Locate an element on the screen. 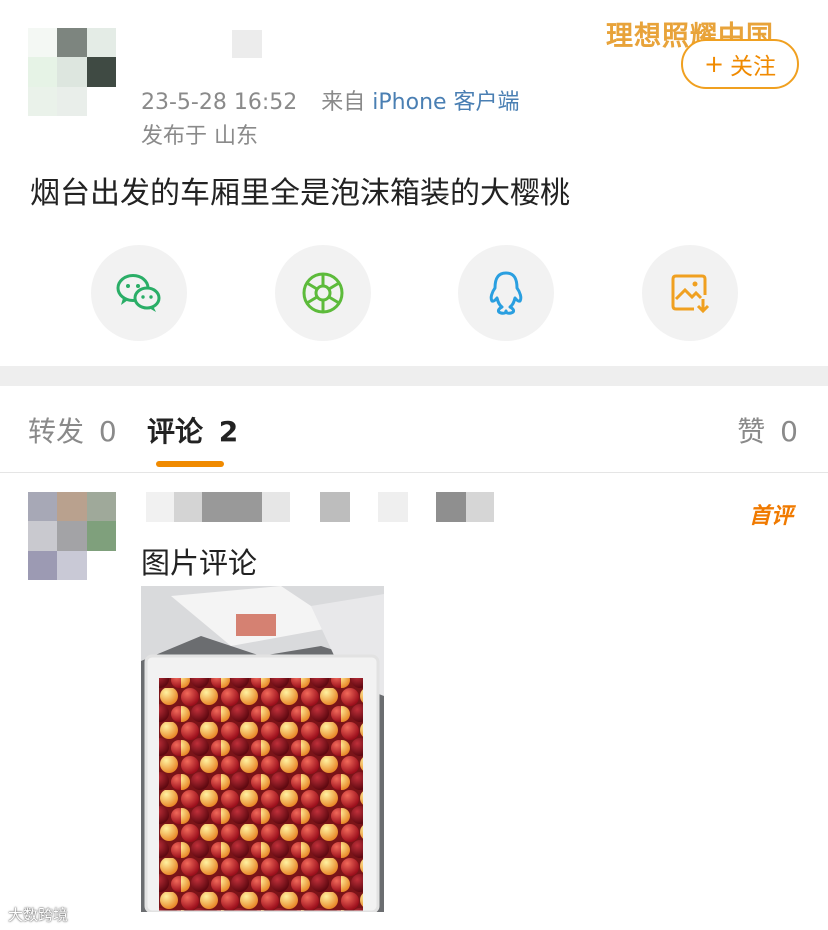 The image size is (828, 930). wechat-icon is located at coordinates (138, 293).